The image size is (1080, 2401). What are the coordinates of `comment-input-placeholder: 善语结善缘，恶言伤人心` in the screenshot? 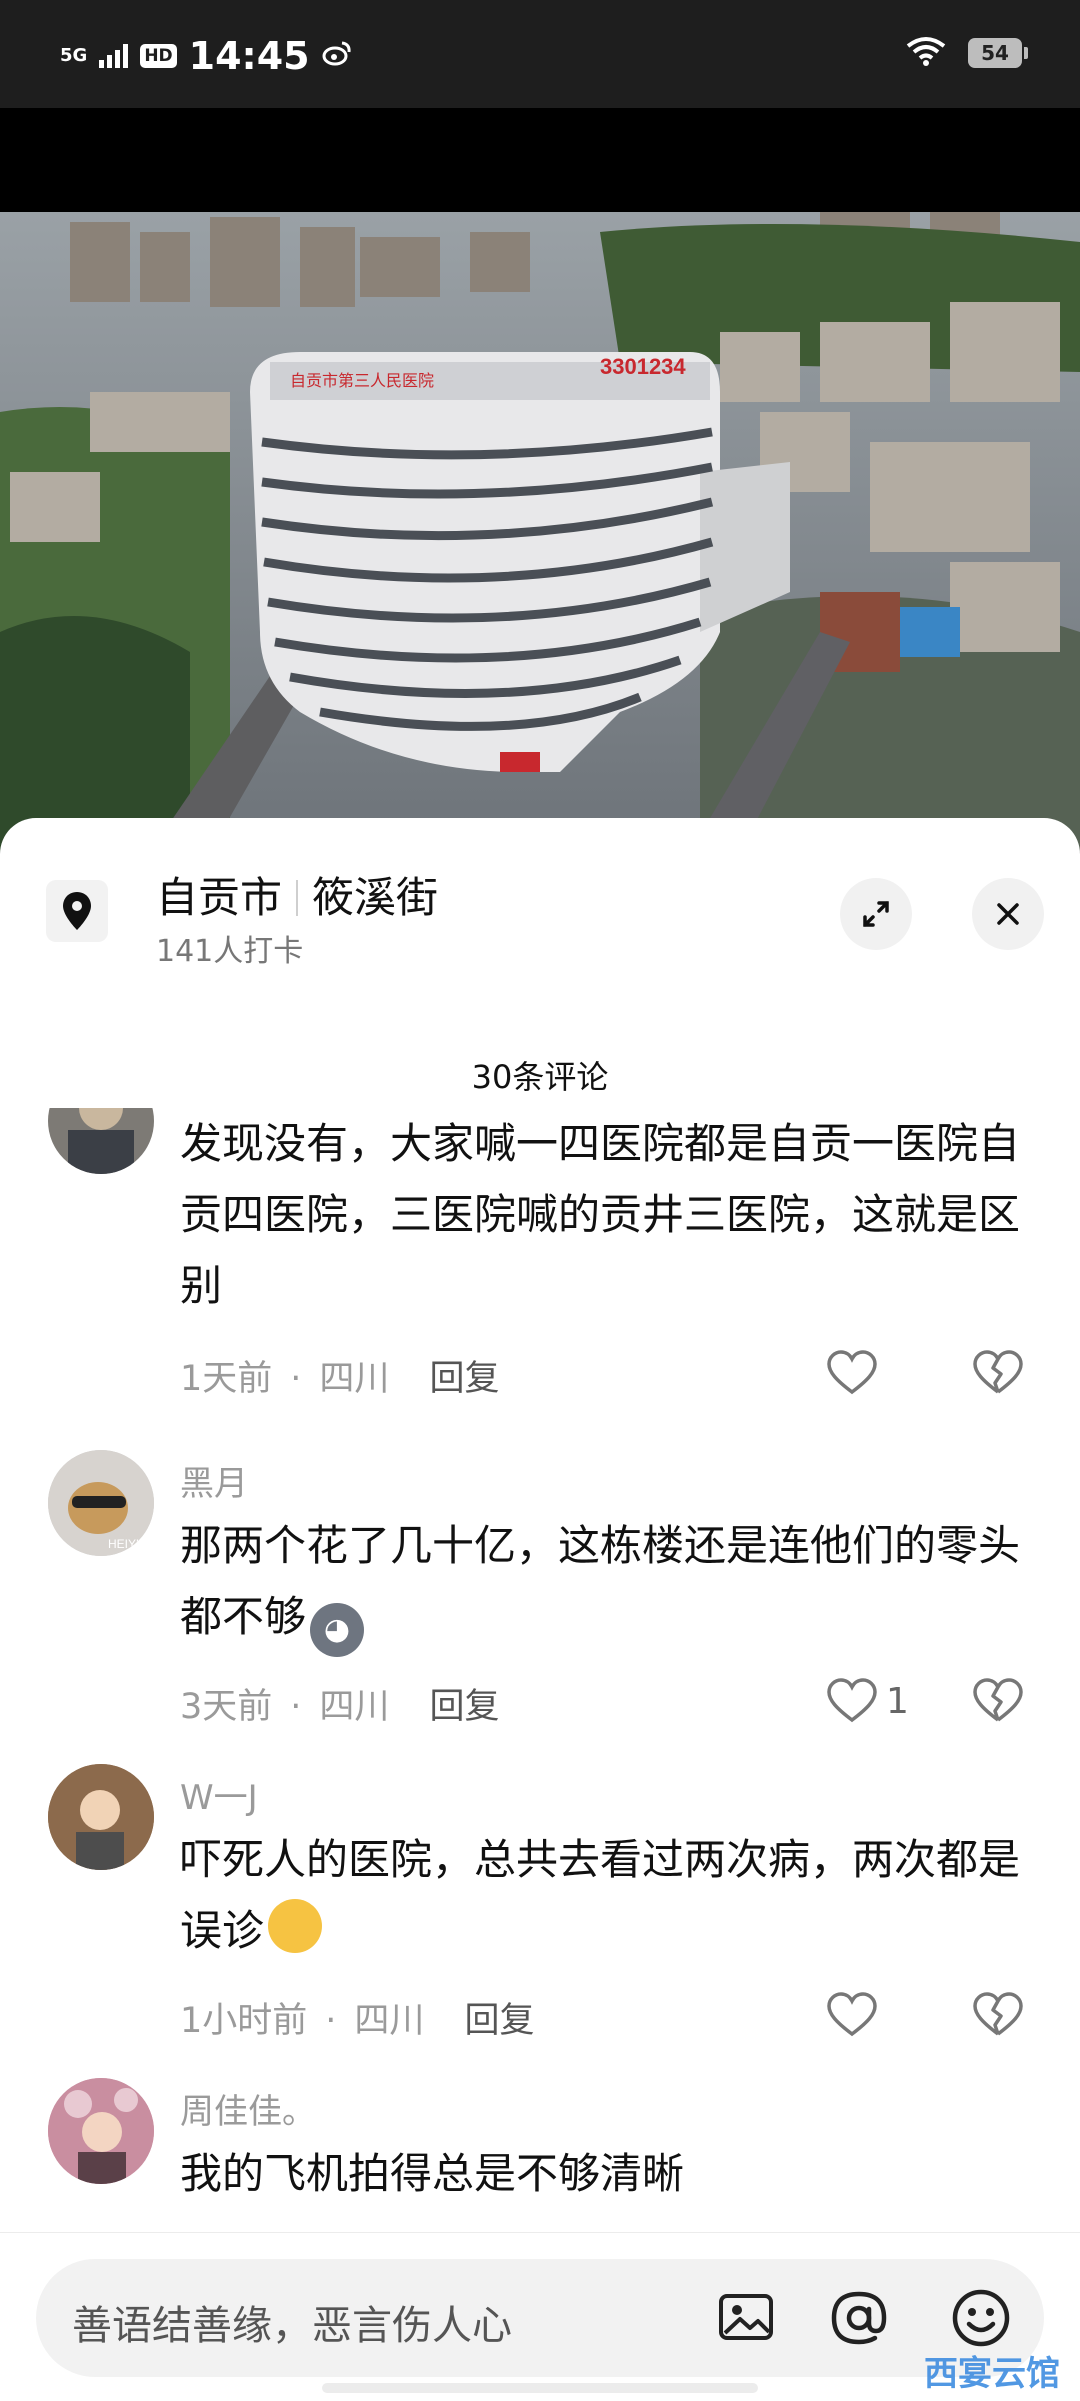 It's located at (292, 2326).